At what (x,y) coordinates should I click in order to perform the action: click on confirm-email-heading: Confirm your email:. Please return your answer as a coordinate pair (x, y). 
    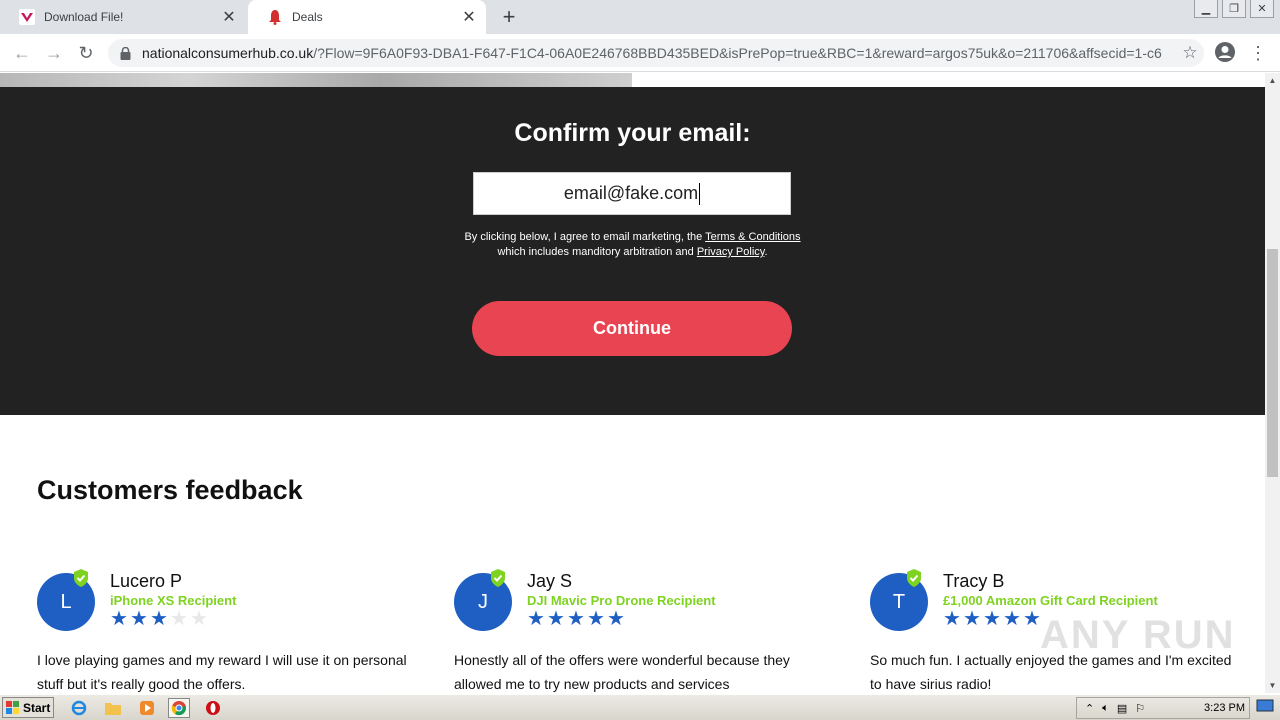
    Looking at the image, I should click on (632, 133).